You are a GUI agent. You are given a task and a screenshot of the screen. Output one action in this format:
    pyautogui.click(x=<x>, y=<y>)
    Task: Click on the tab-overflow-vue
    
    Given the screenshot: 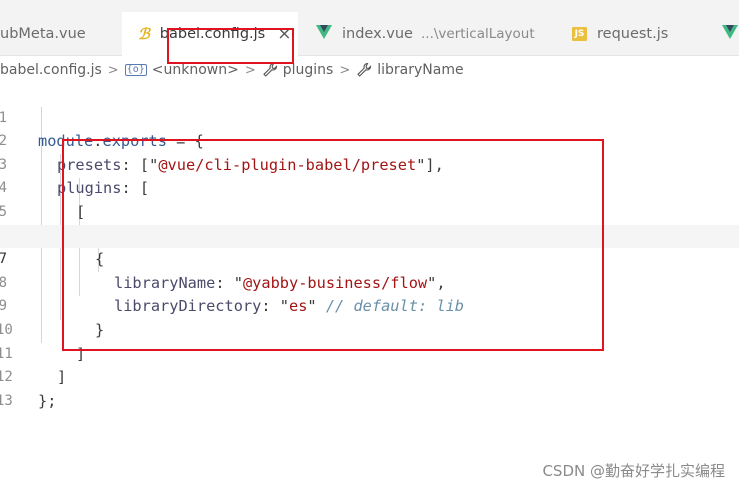 What is the action you would take?
    pyautogui.click(x=722, y=34)
    